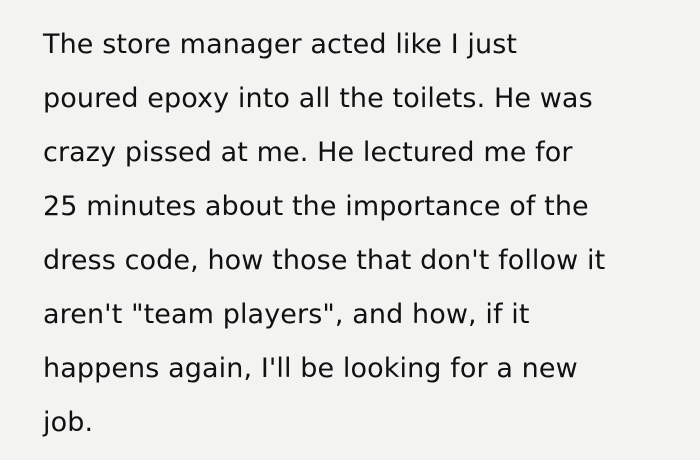 The width and height of the screenshot is (700, 460). What do you see at coordinates (286, 314) in the screenshot?
I see `story-line-6: aren't "team players", and how, if it` at bounding box center [286, 314].